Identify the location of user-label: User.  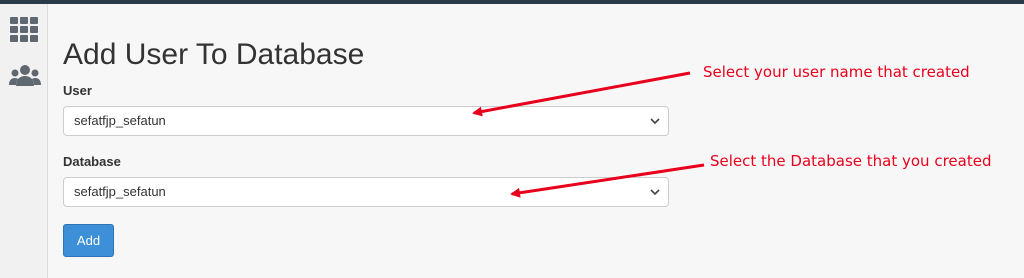
(77, 90).